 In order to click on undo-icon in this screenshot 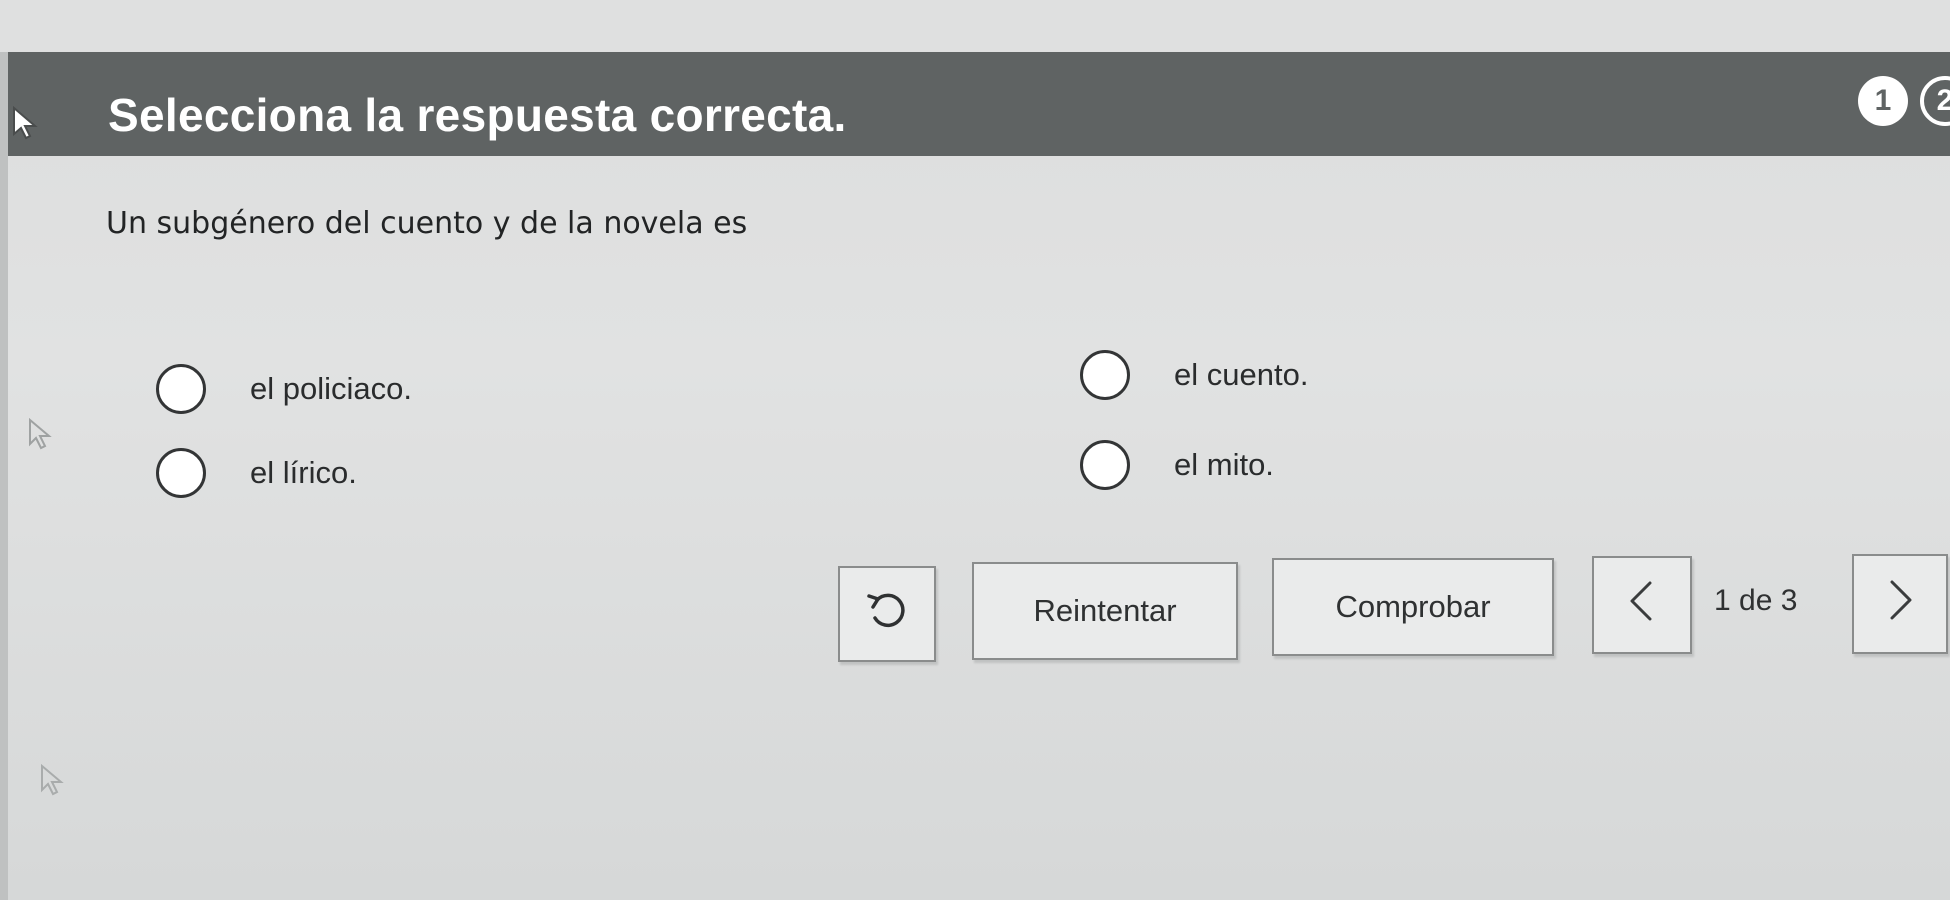, I will do `click(887, 614)`.